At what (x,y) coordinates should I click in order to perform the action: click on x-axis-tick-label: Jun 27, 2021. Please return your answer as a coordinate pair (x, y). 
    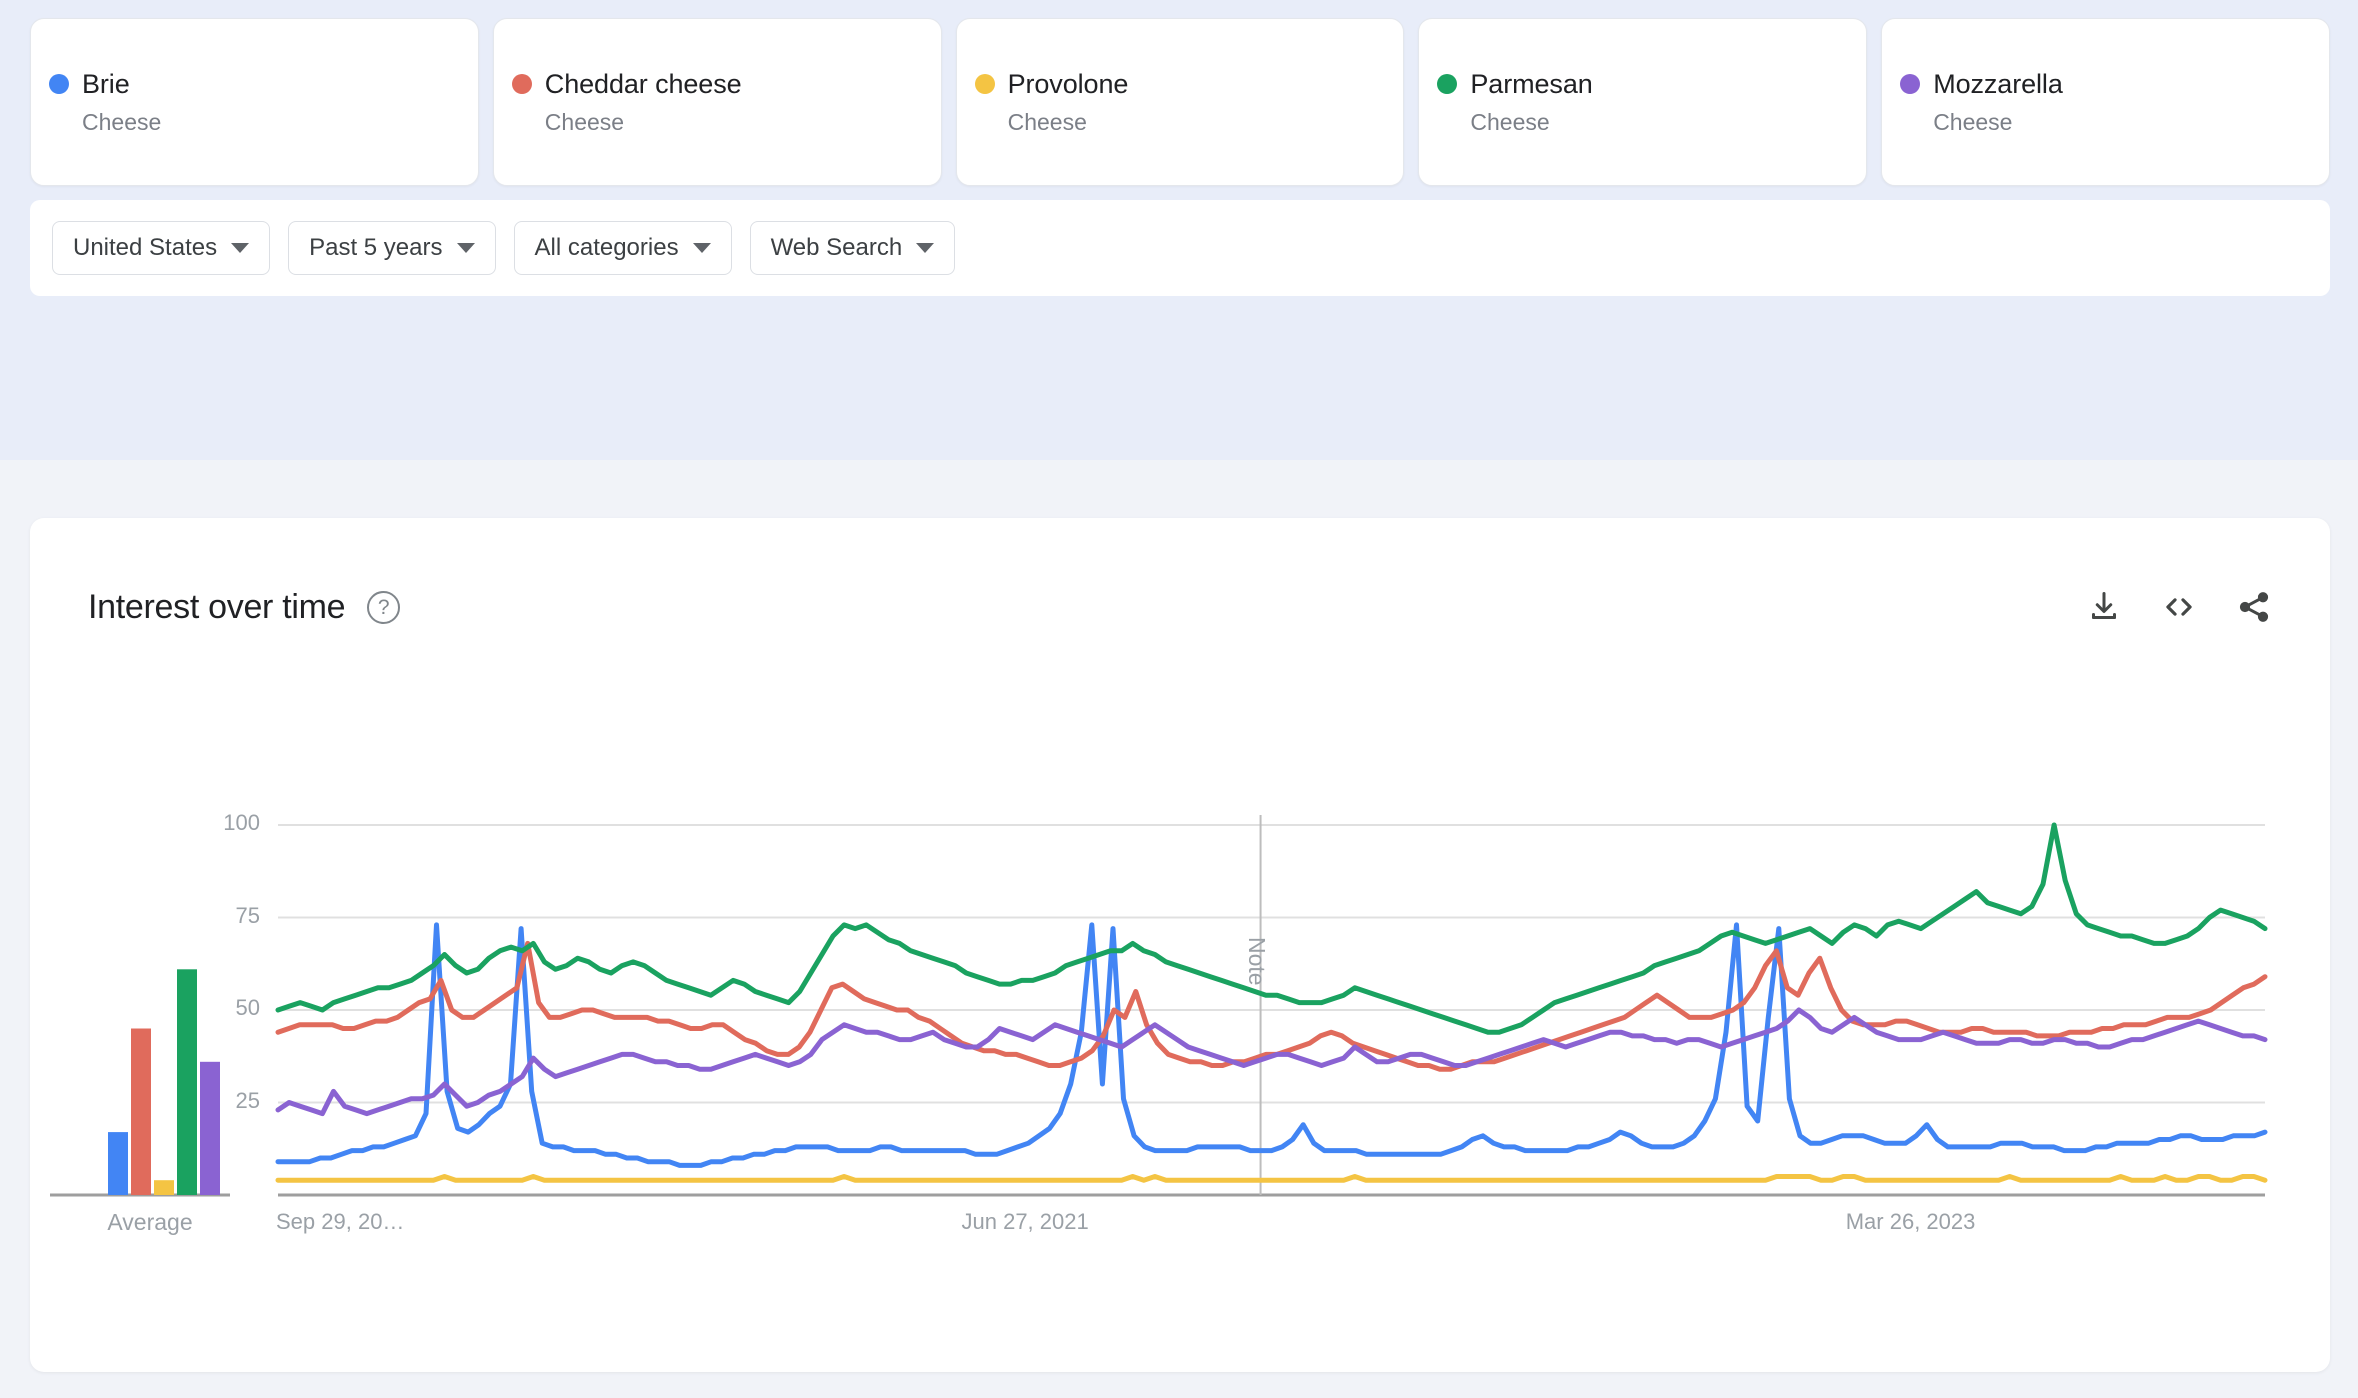
    Looking at the image, I should click on (1025, 1221).